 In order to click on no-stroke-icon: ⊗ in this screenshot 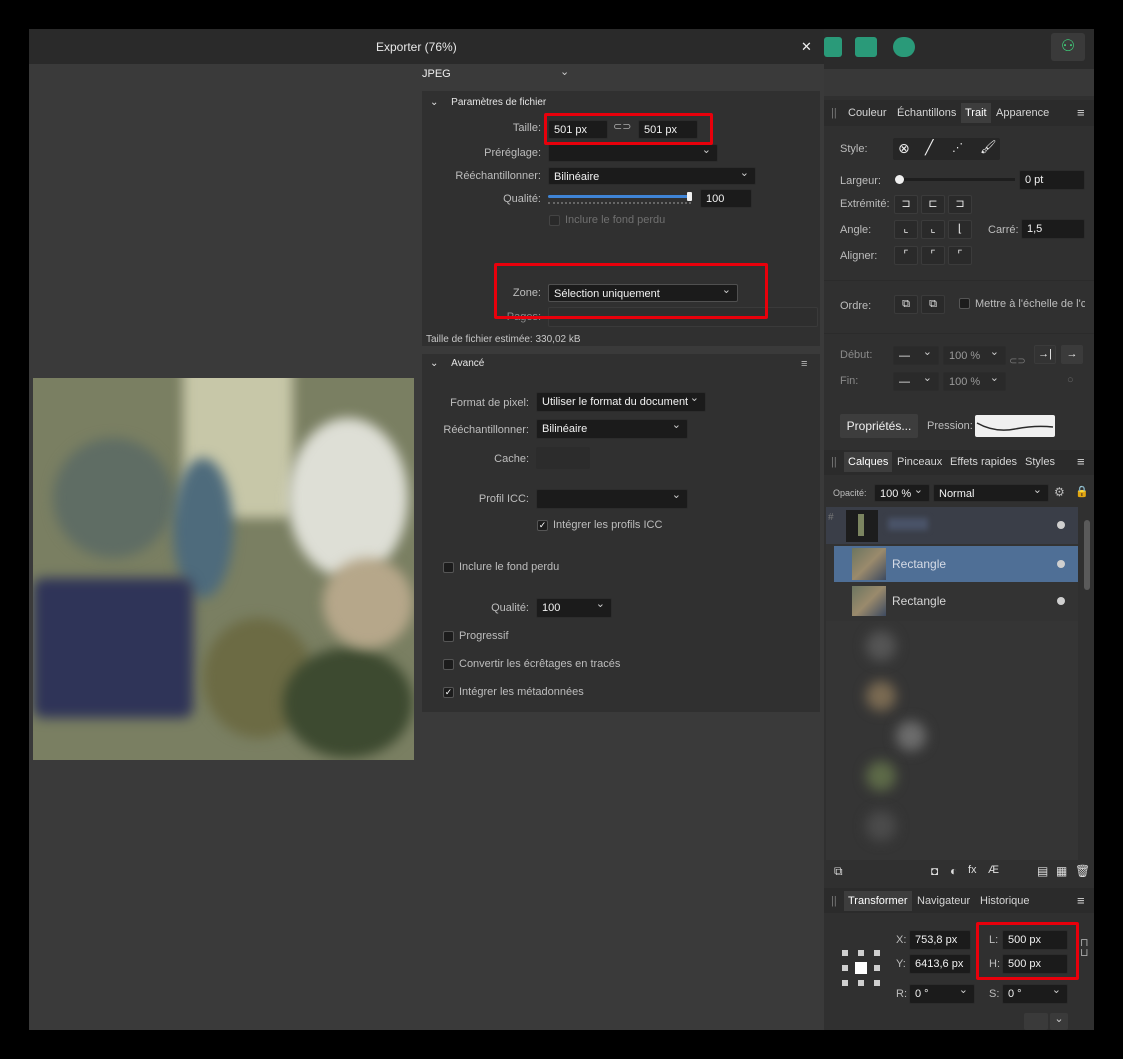, I will do `click(904, 148)`.